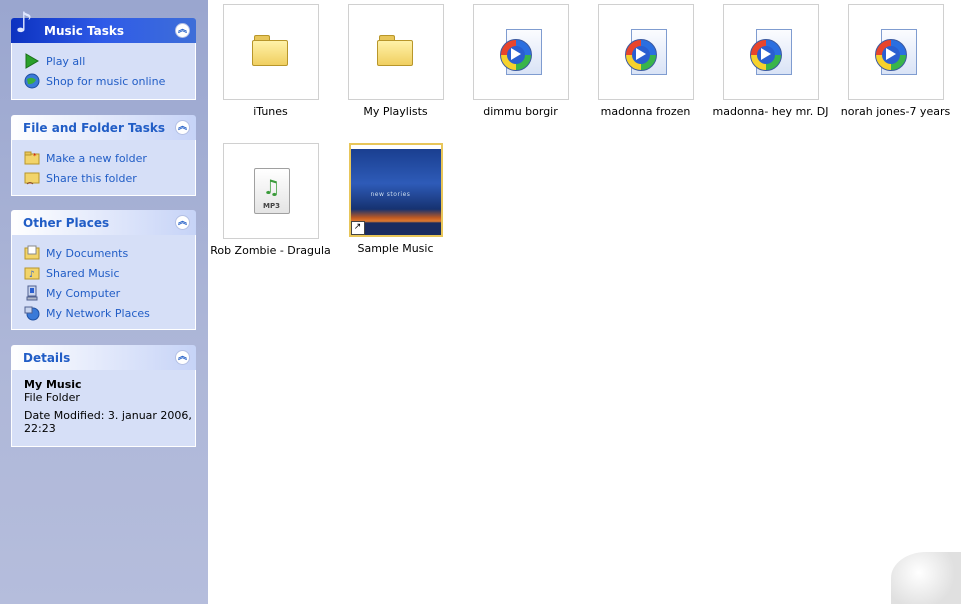 The height and width of the screenshot is (604, 961). I want to click on folder-item-itunes: iTunes, so click(270, 61).